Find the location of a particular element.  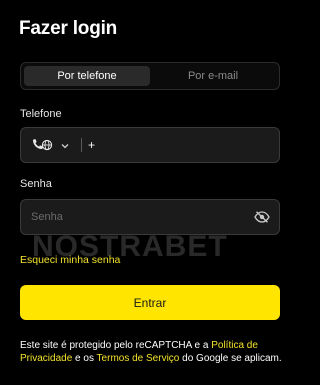

recaptcha-text-2: e os is located at coordinates (84, 358).